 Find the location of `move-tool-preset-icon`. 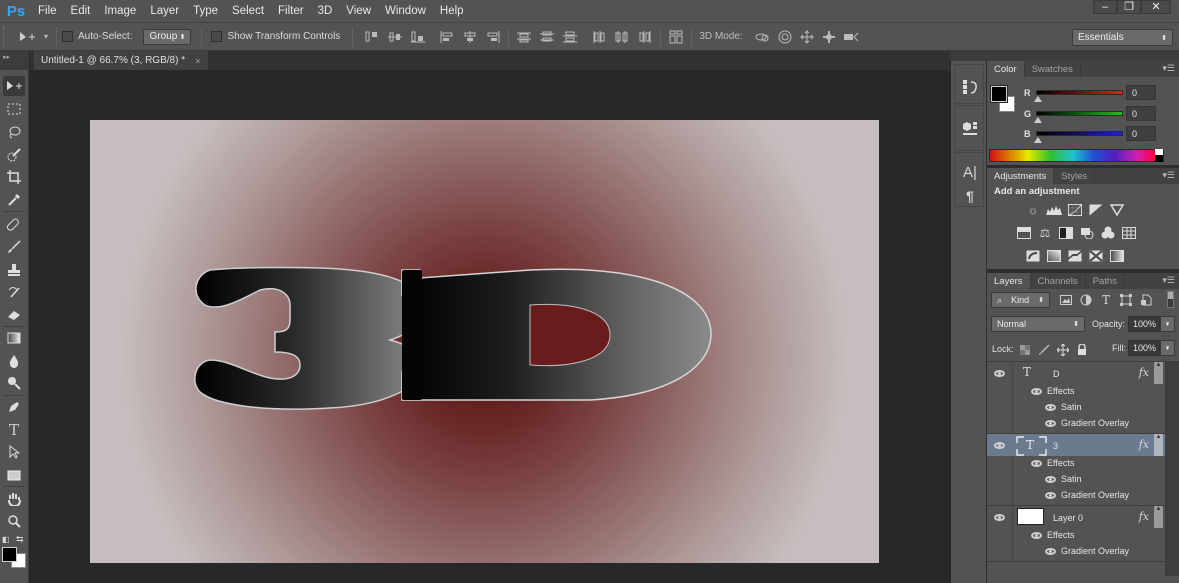

move-tool-preset-icon is located at coordinates (28, 37).